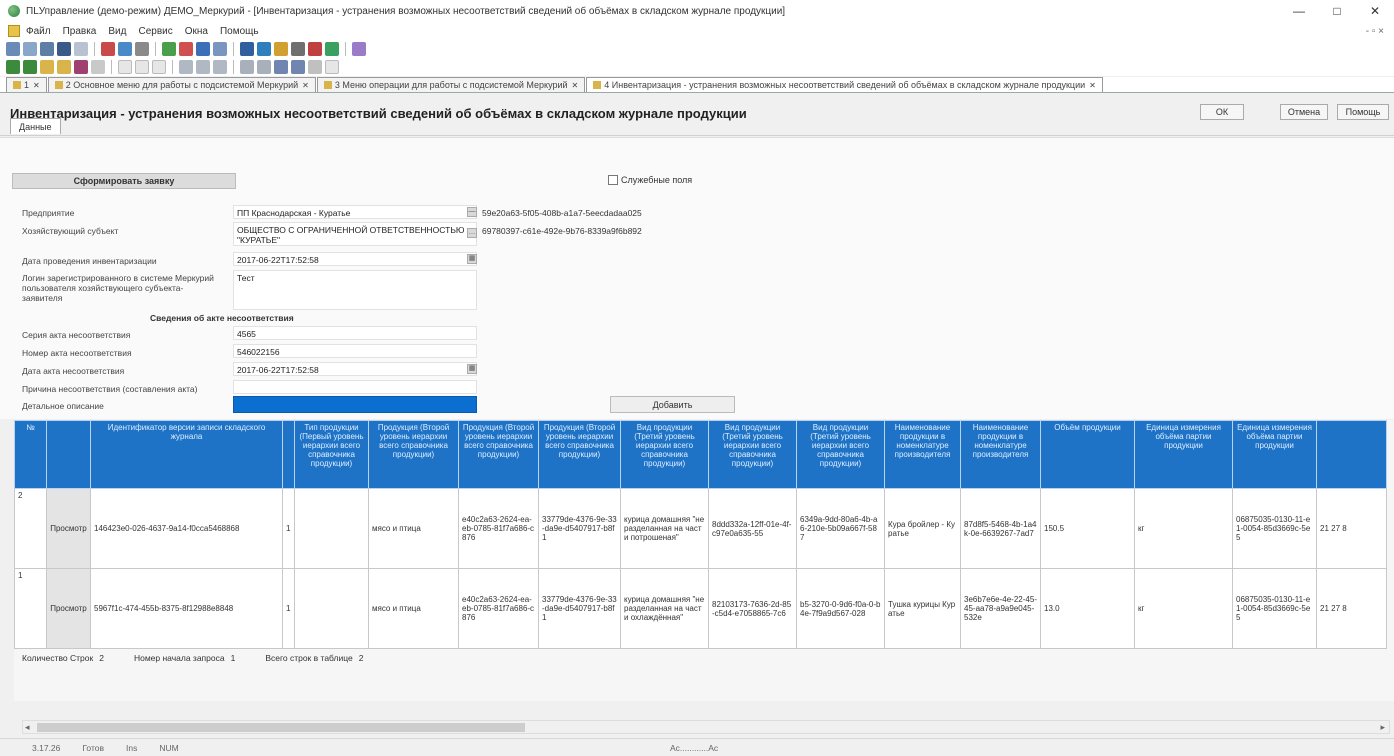 This screenshot has width=1394, height=756. Describe the element at coordinates (922, 608) in the screenshot. I see `producer-name-cell: Тушка курицы Куратье` at that location.